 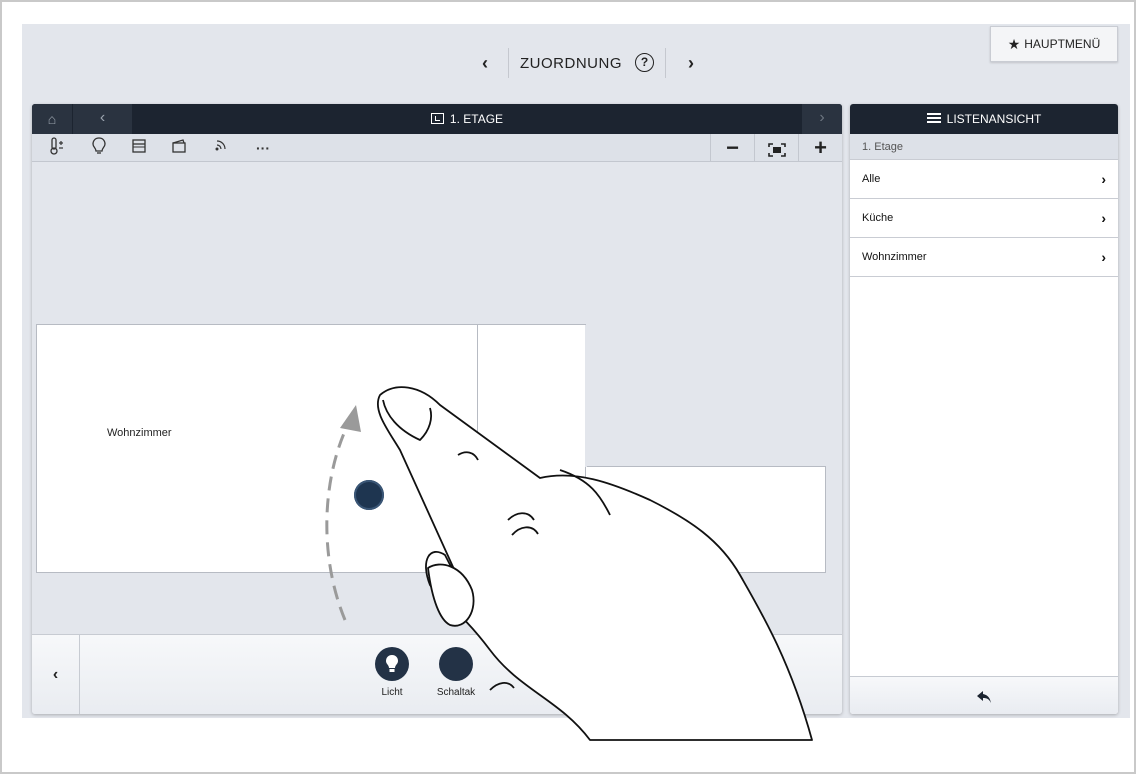 I want to click on room-extension, so click(x=706, y=519).